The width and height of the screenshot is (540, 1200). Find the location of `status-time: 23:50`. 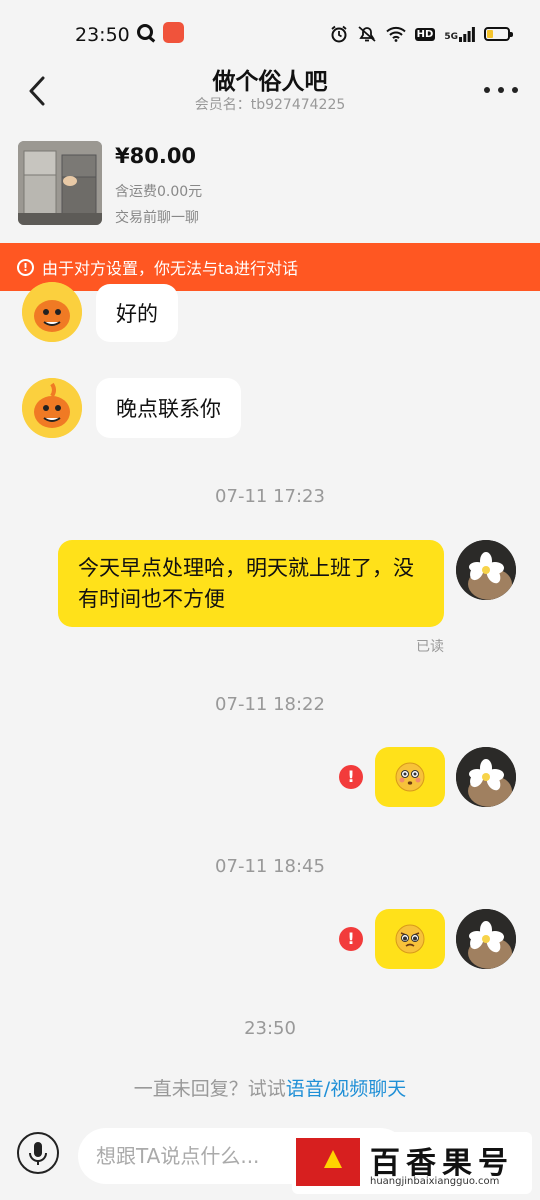

status-time: 23:50 is located at coordinates (102, 35).